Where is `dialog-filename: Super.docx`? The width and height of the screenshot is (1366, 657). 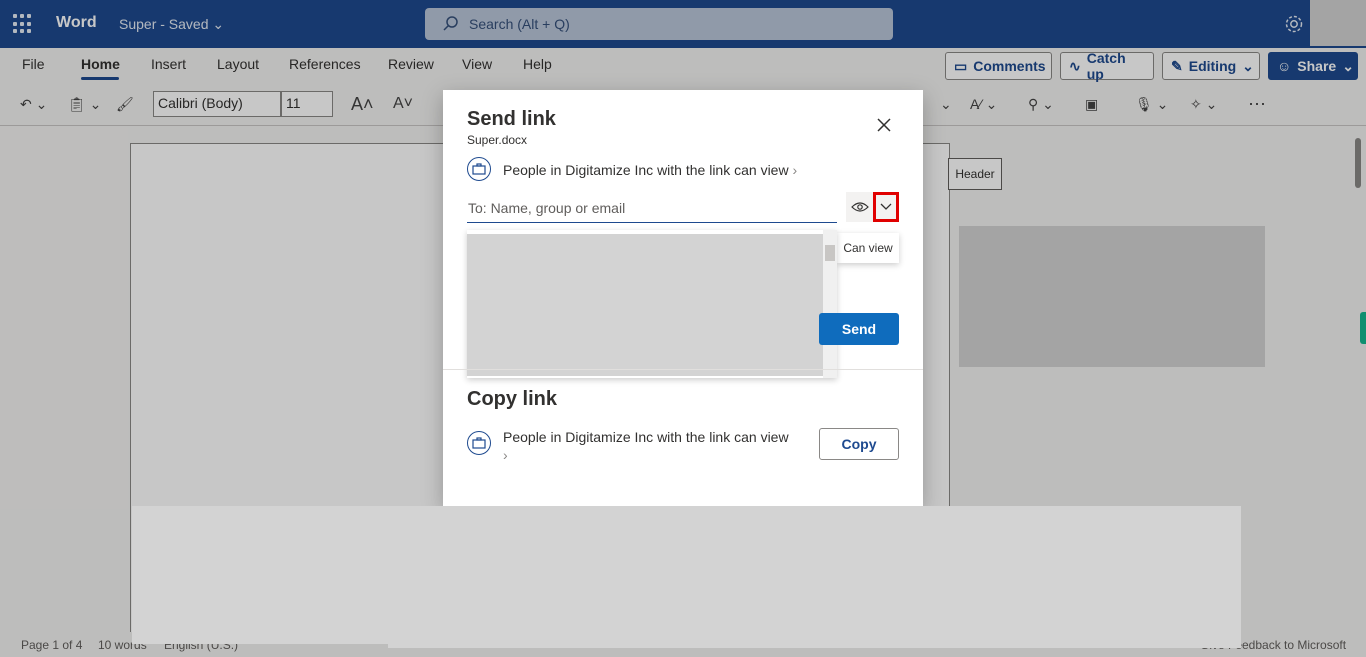 dialog-filename: Super.docx is located at coordinates (497, 140).